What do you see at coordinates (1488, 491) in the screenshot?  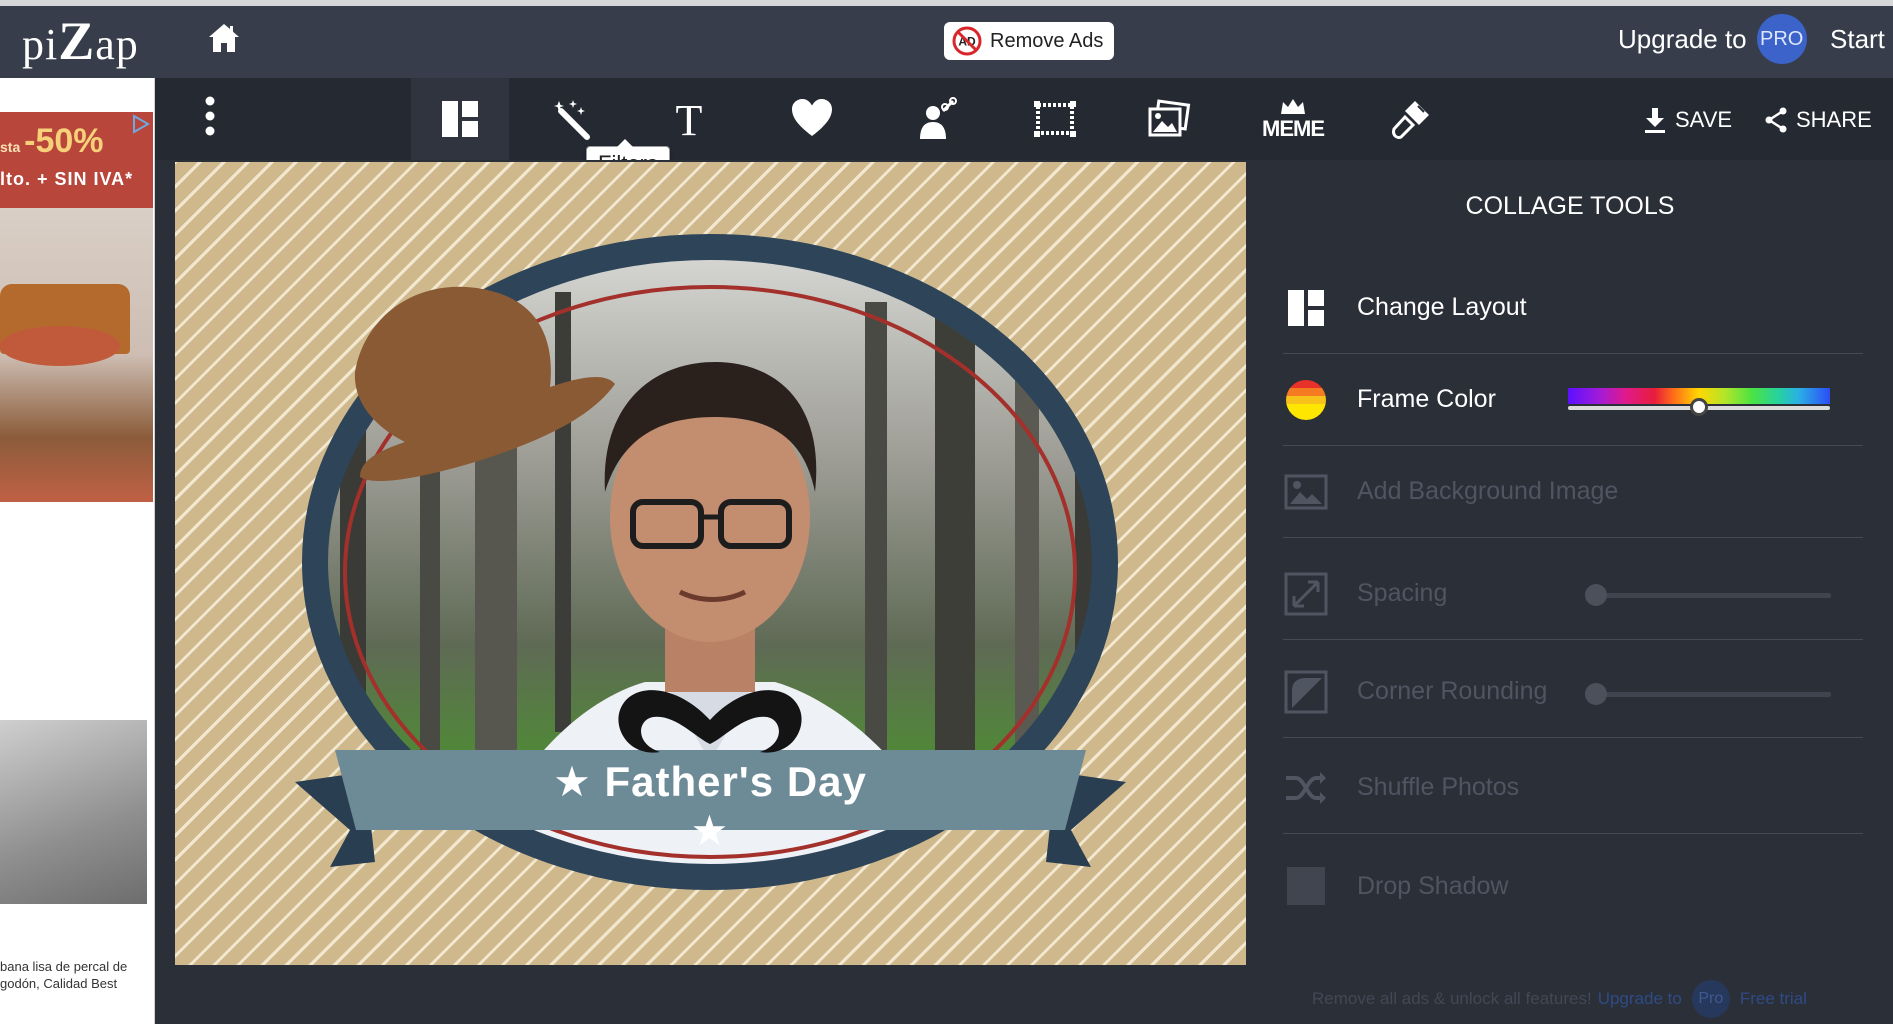 I see `add-background-image-label: Add Background Image` at bounding box center [1488, 491].